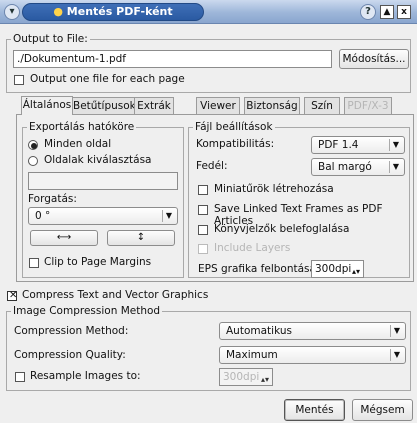 Image resolution: width=417 pixels, height=423 pixels. I want to click on eps-resolution-value: 300dpi, so click(333, 269).